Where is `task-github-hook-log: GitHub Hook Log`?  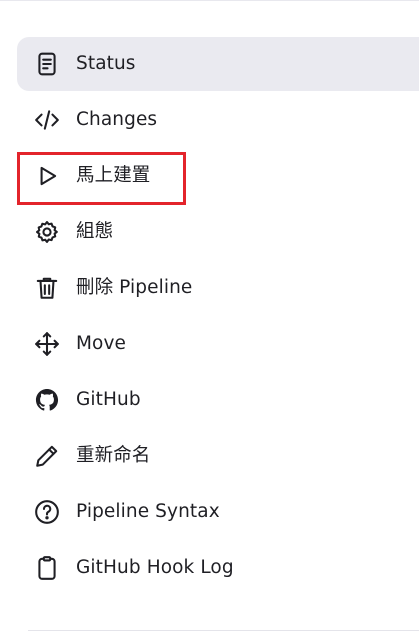
task-github-hook-log: GitHub Hook Log is located at coordinates (218, 568).